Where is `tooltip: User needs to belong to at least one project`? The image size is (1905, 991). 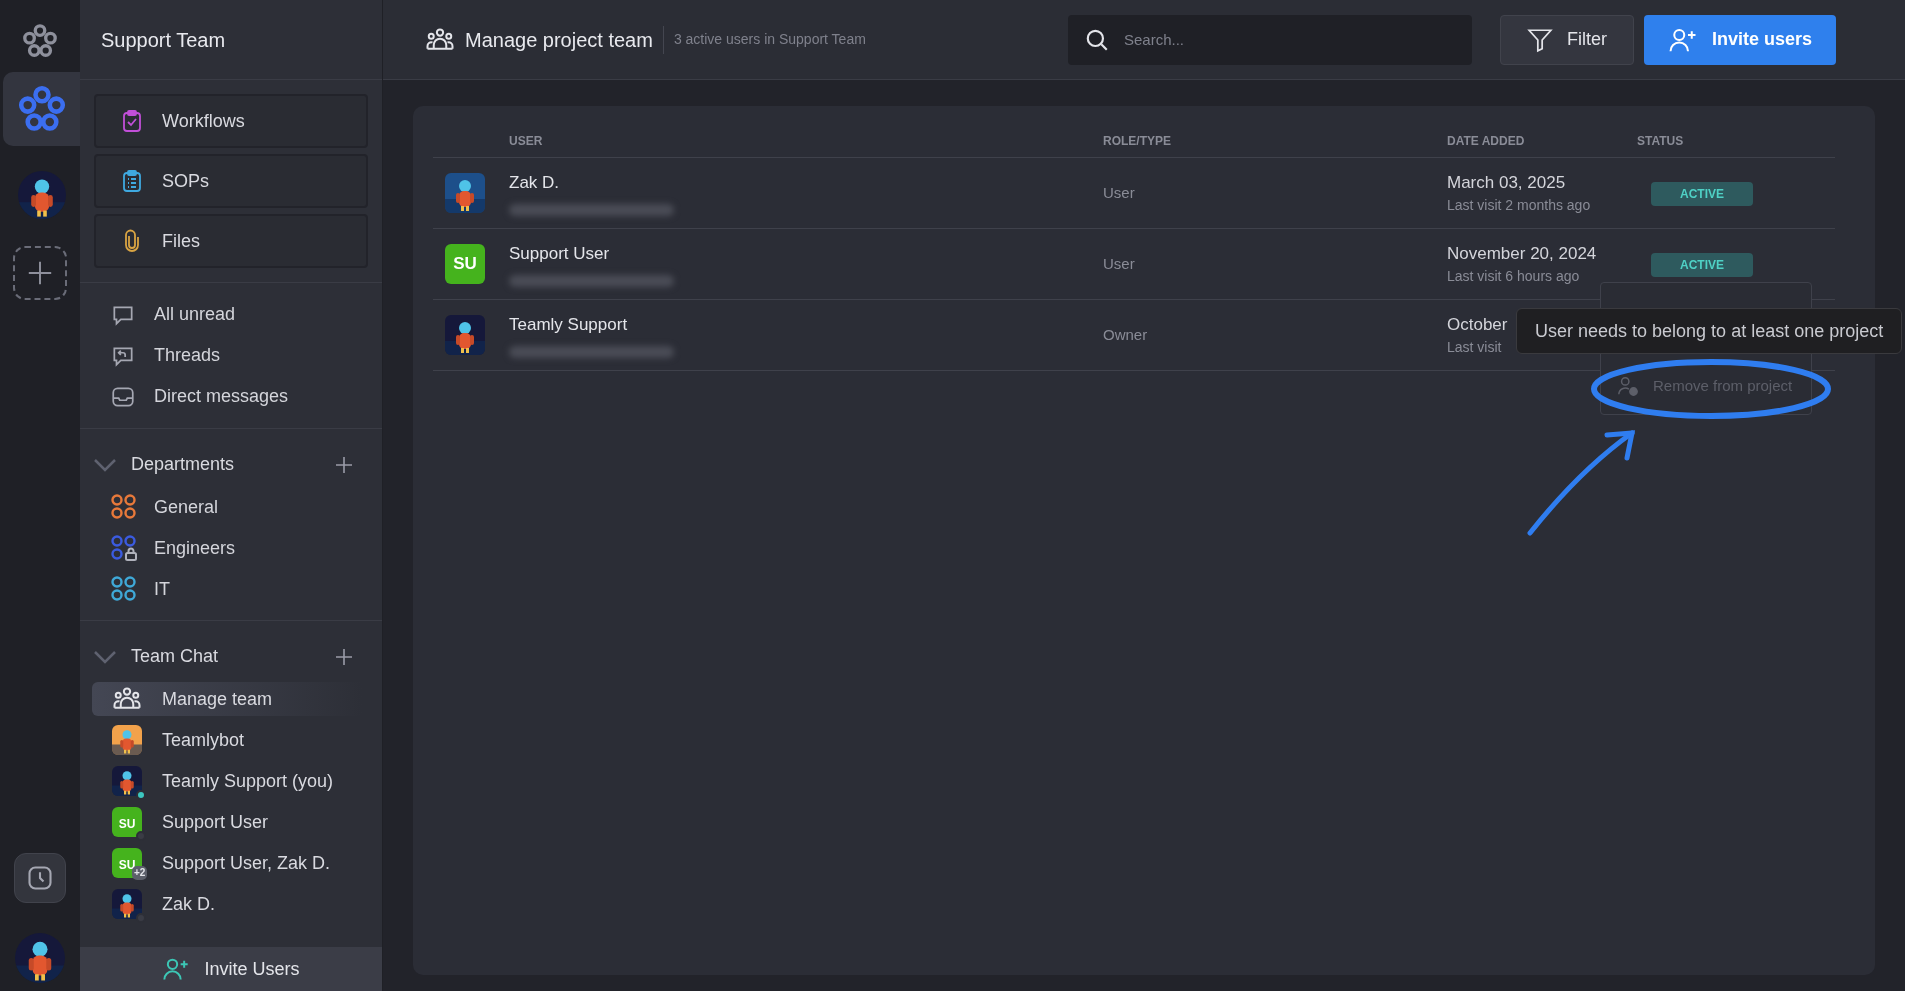 tooltip: User needs to belong to at least one project is located at coordinates (1709, 331).